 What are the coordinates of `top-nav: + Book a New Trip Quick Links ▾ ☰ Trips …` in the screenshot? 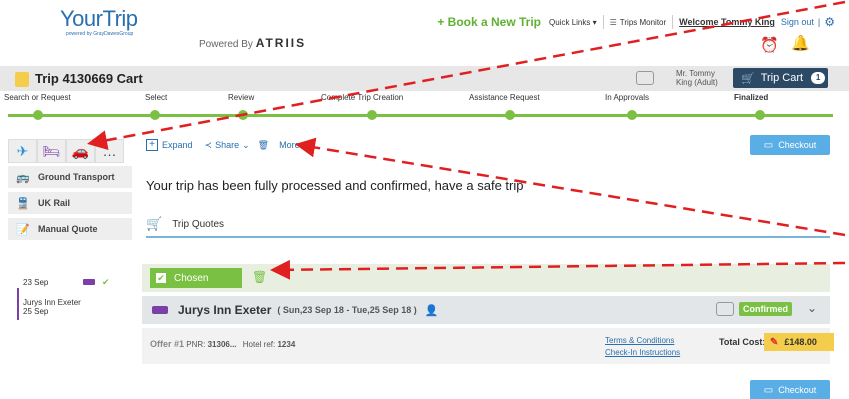 It's located at (636, 22).